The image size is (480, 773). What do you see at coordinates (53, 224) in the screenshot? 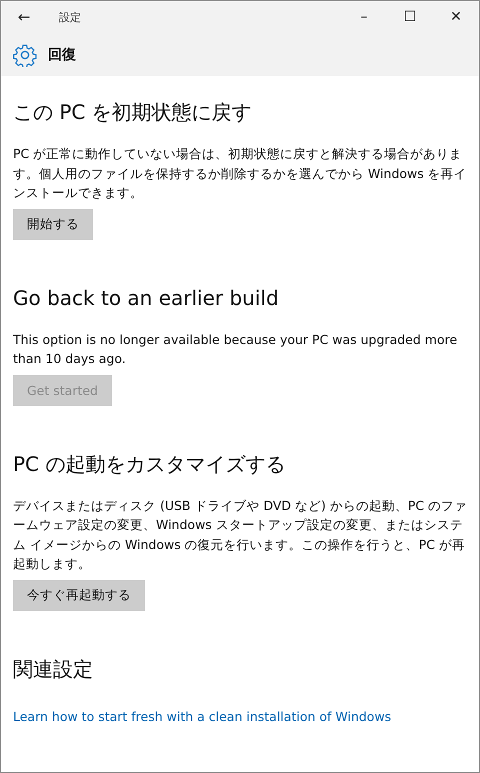
I see `action-button: 開始する` at bounding box center [53, 224].